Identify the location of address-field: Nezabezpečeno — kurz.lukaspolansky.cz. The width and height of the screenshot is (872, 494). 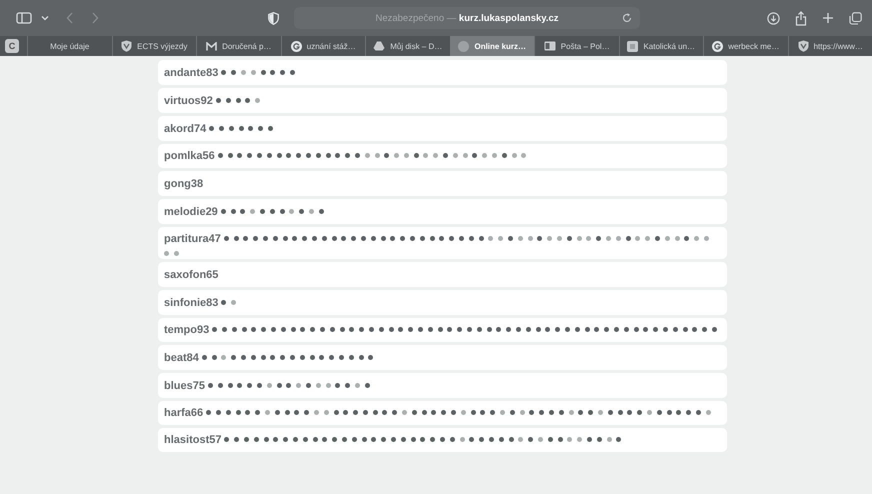
(467, 18).